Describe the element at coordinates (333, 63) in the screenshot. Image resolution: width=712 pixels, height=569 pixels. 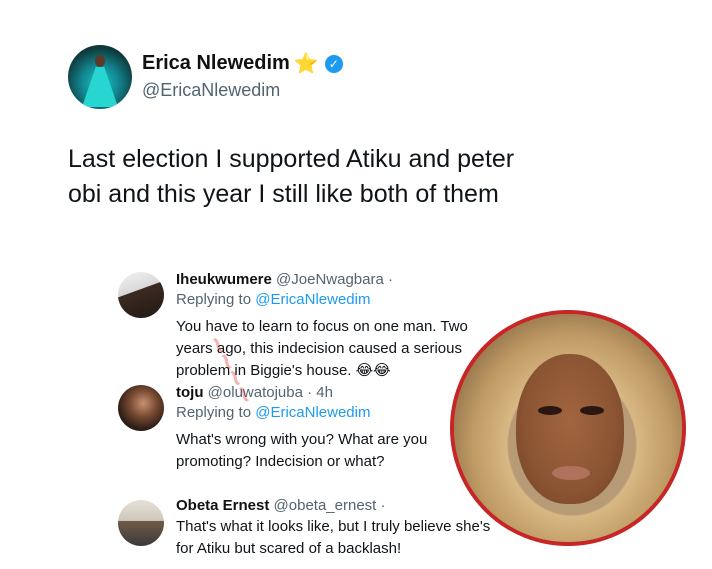
I see `verified-badge-icon: ✓` at that location.